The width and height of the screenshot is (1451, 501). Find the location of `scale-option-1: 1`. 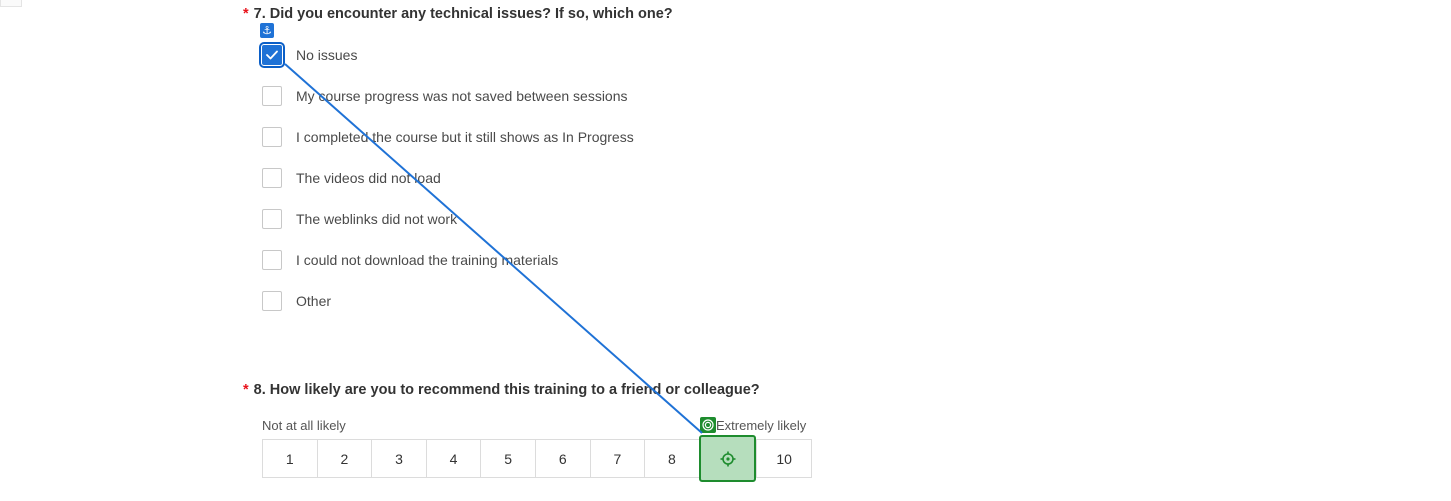

scale-option-1: 1 is located at coordinates (289, 458).